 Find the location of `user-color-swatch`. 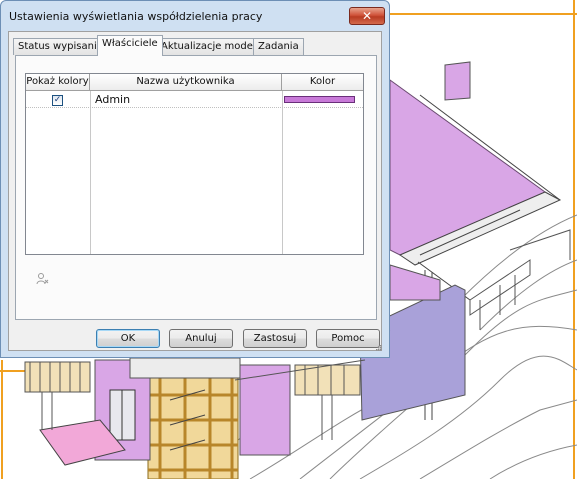

user-color-swatch is located at coordinates (319, 99).